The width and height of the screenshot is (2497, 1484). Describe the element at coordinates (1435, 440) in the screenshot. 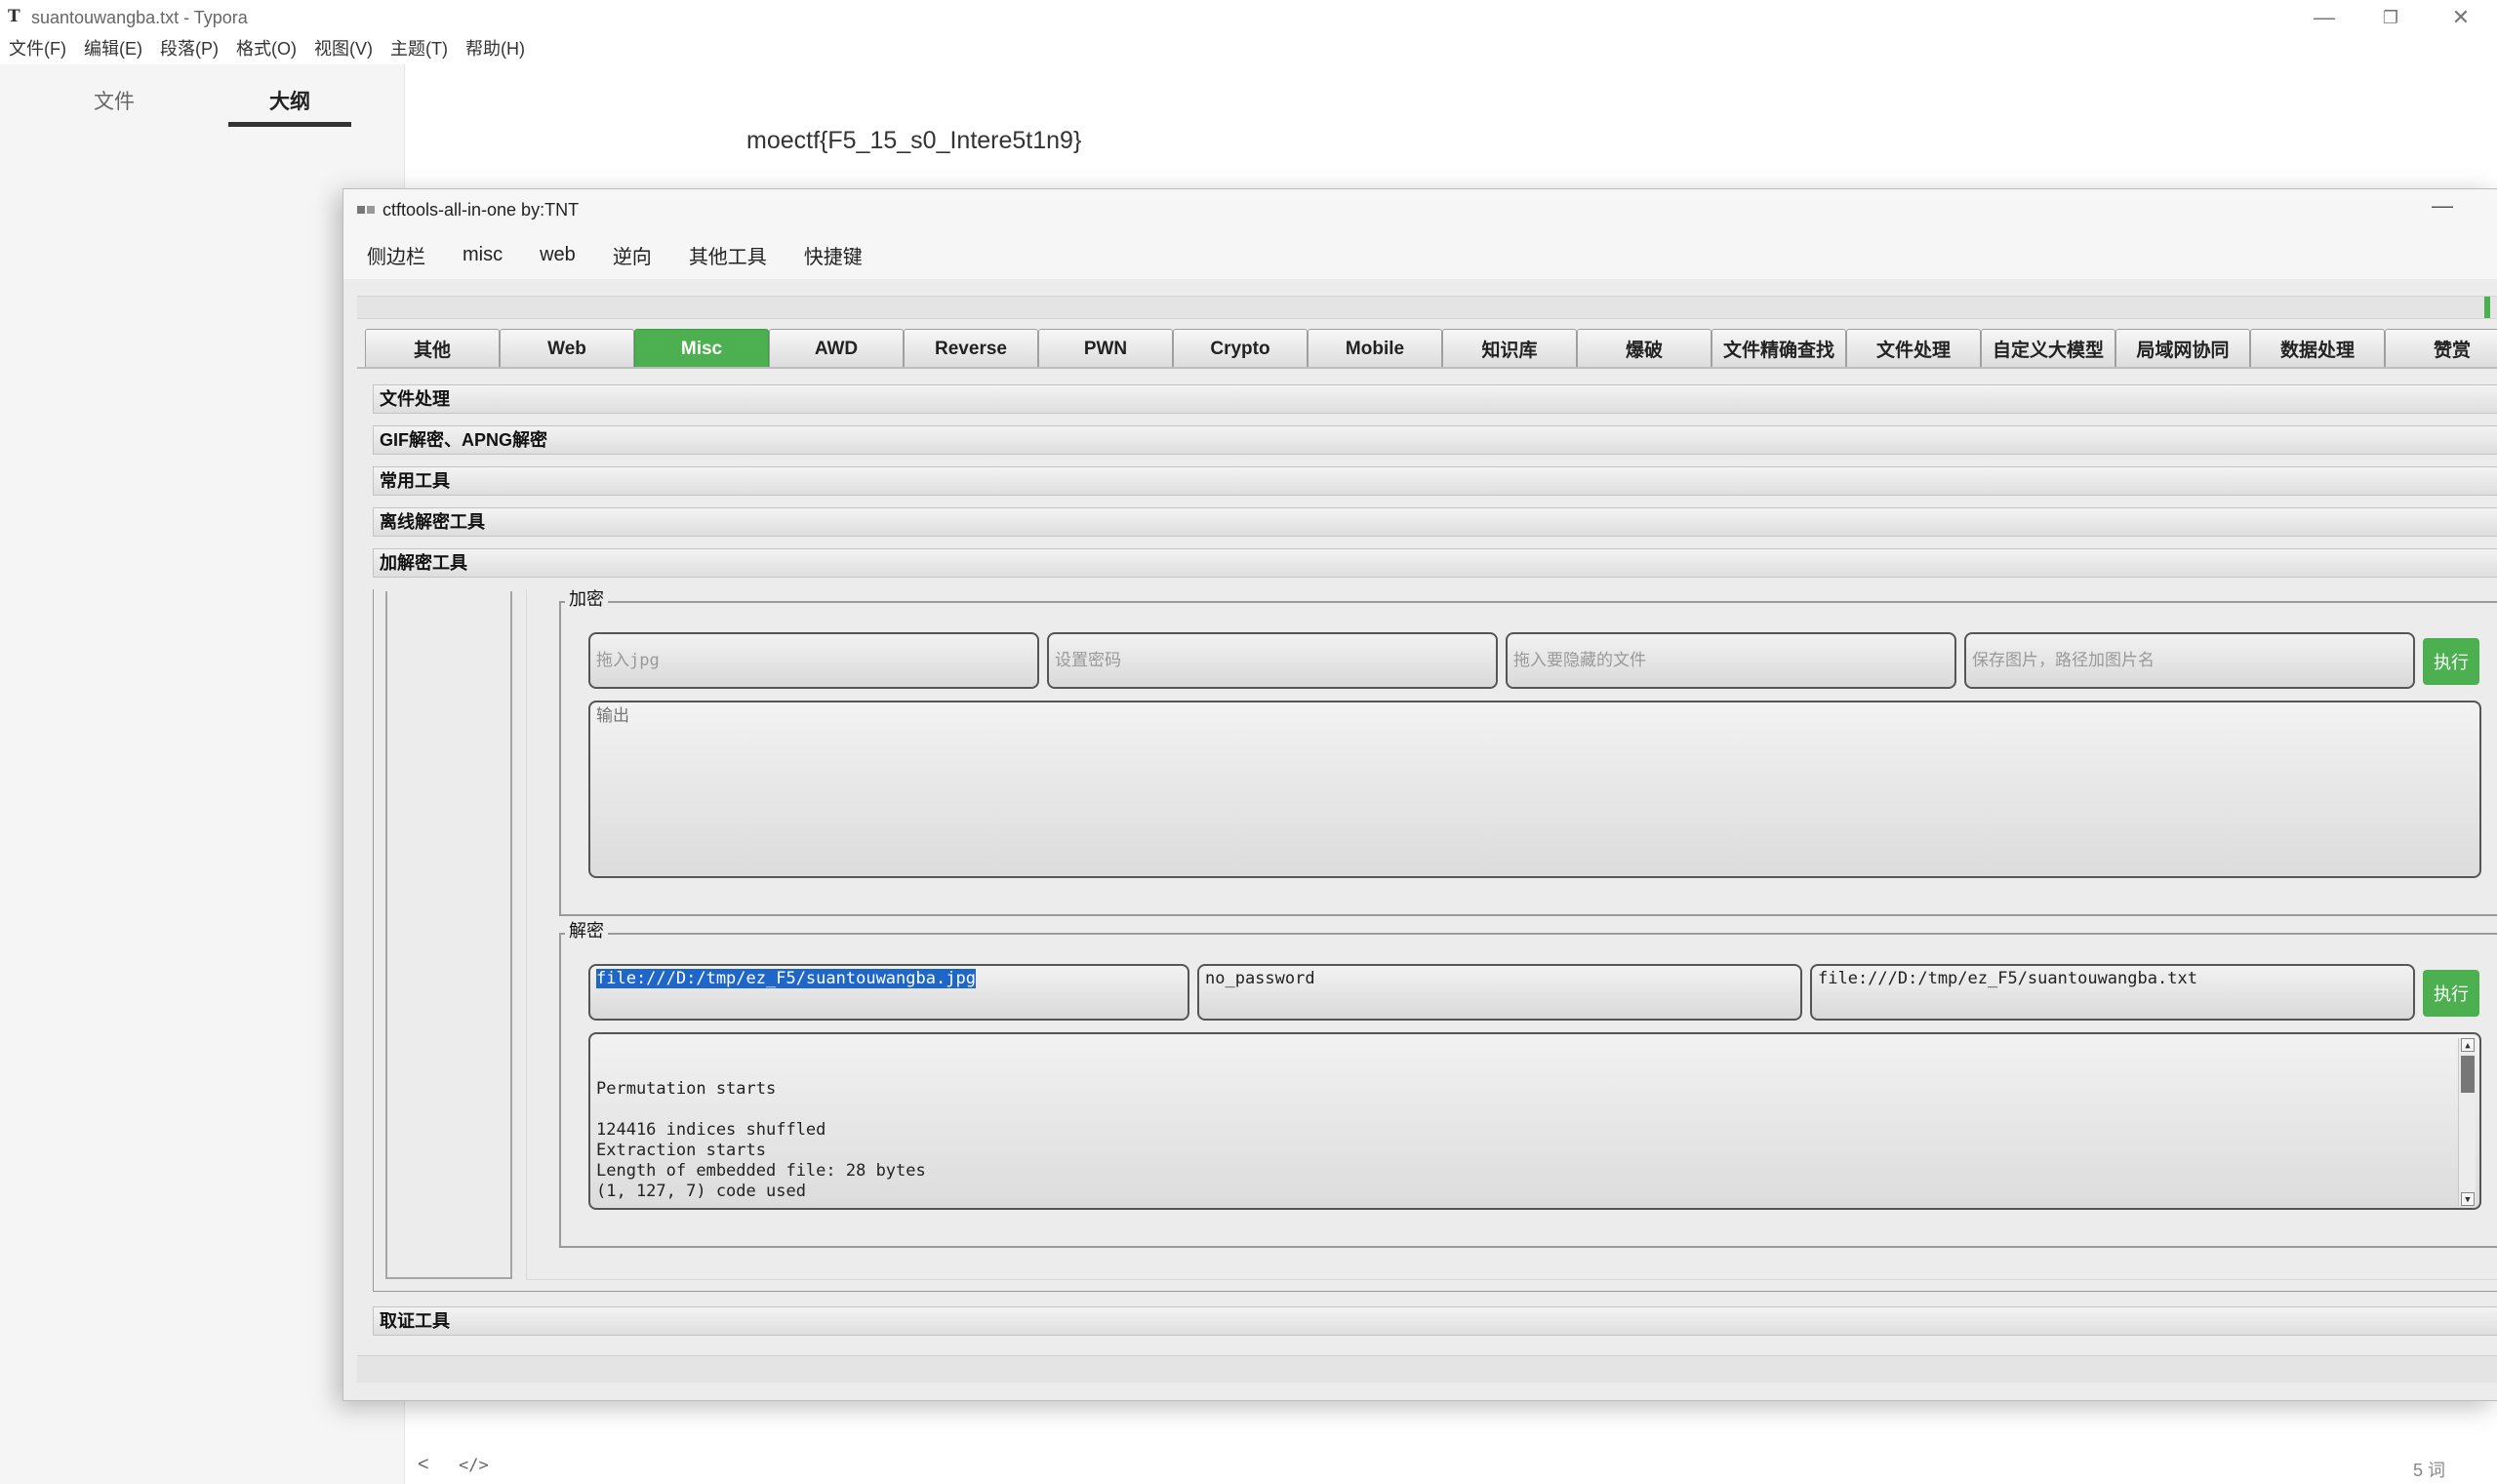

I see `section-gif-apng: GIF解密、APNG解密` at that location.